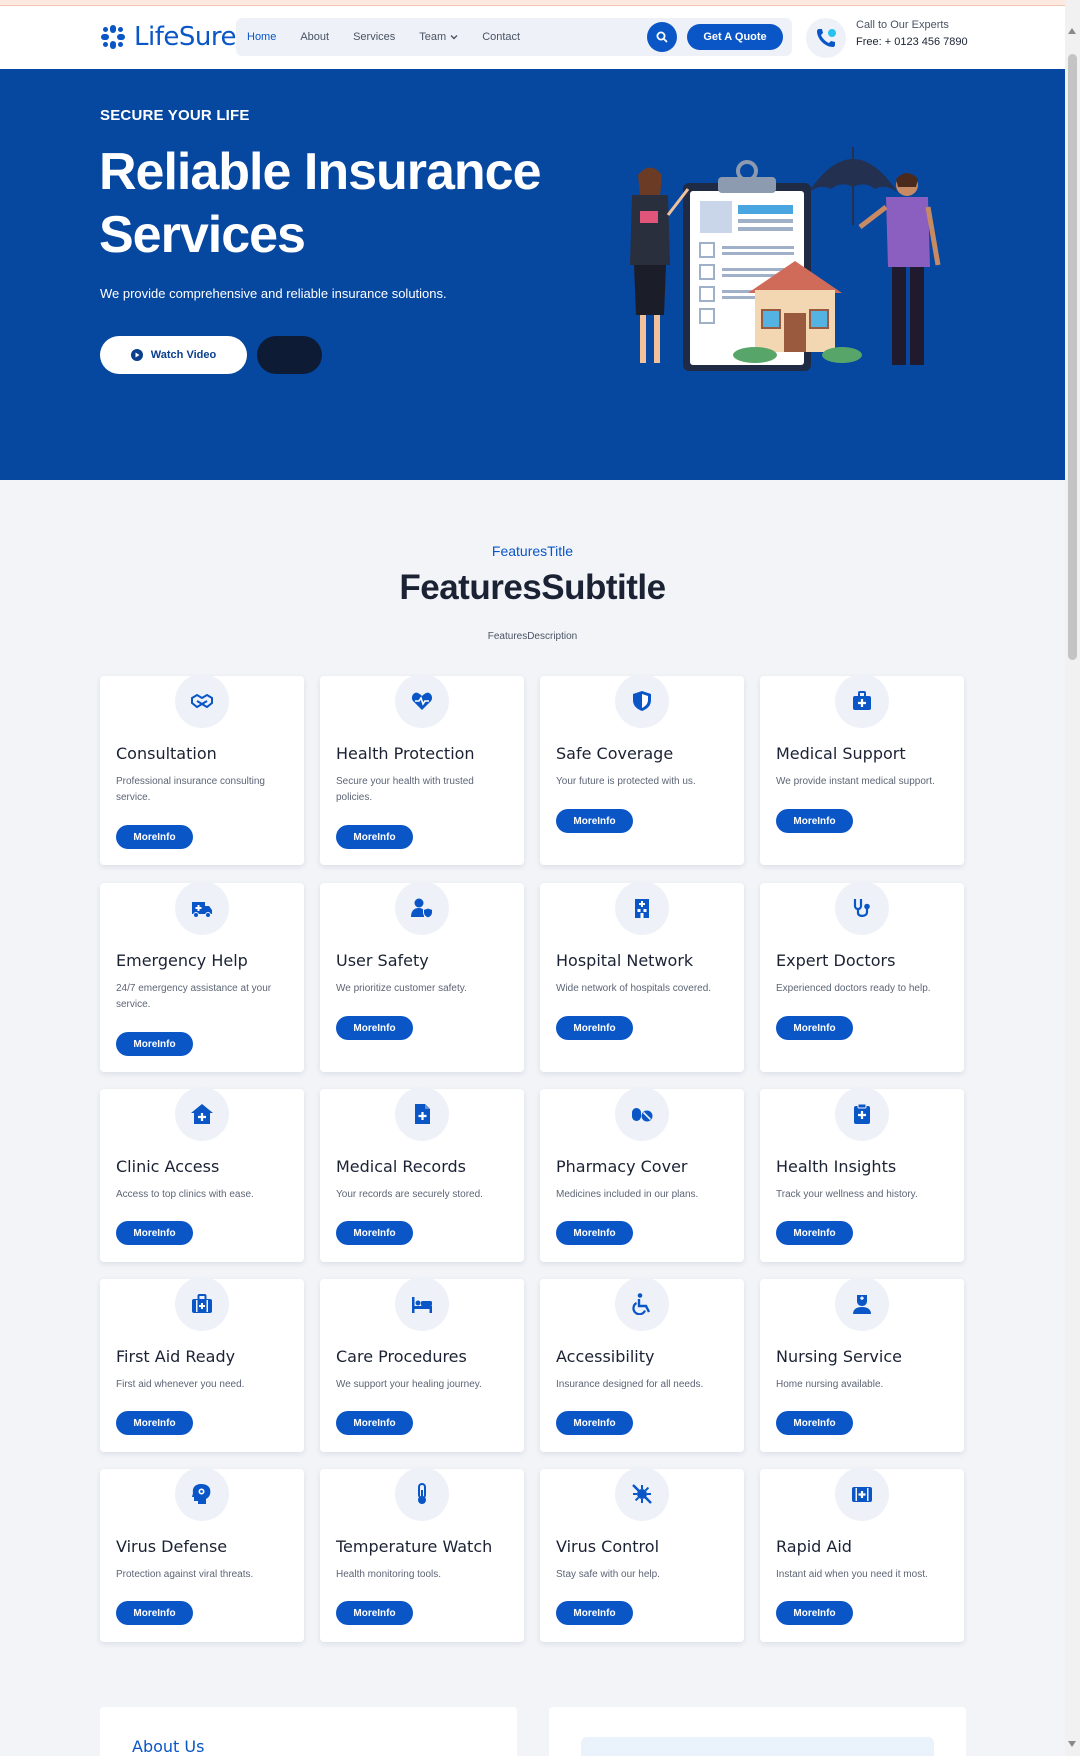  Describe the element at coordinates (841, 753) in the screenshot. I see `card-title: Medical Support` at that location.